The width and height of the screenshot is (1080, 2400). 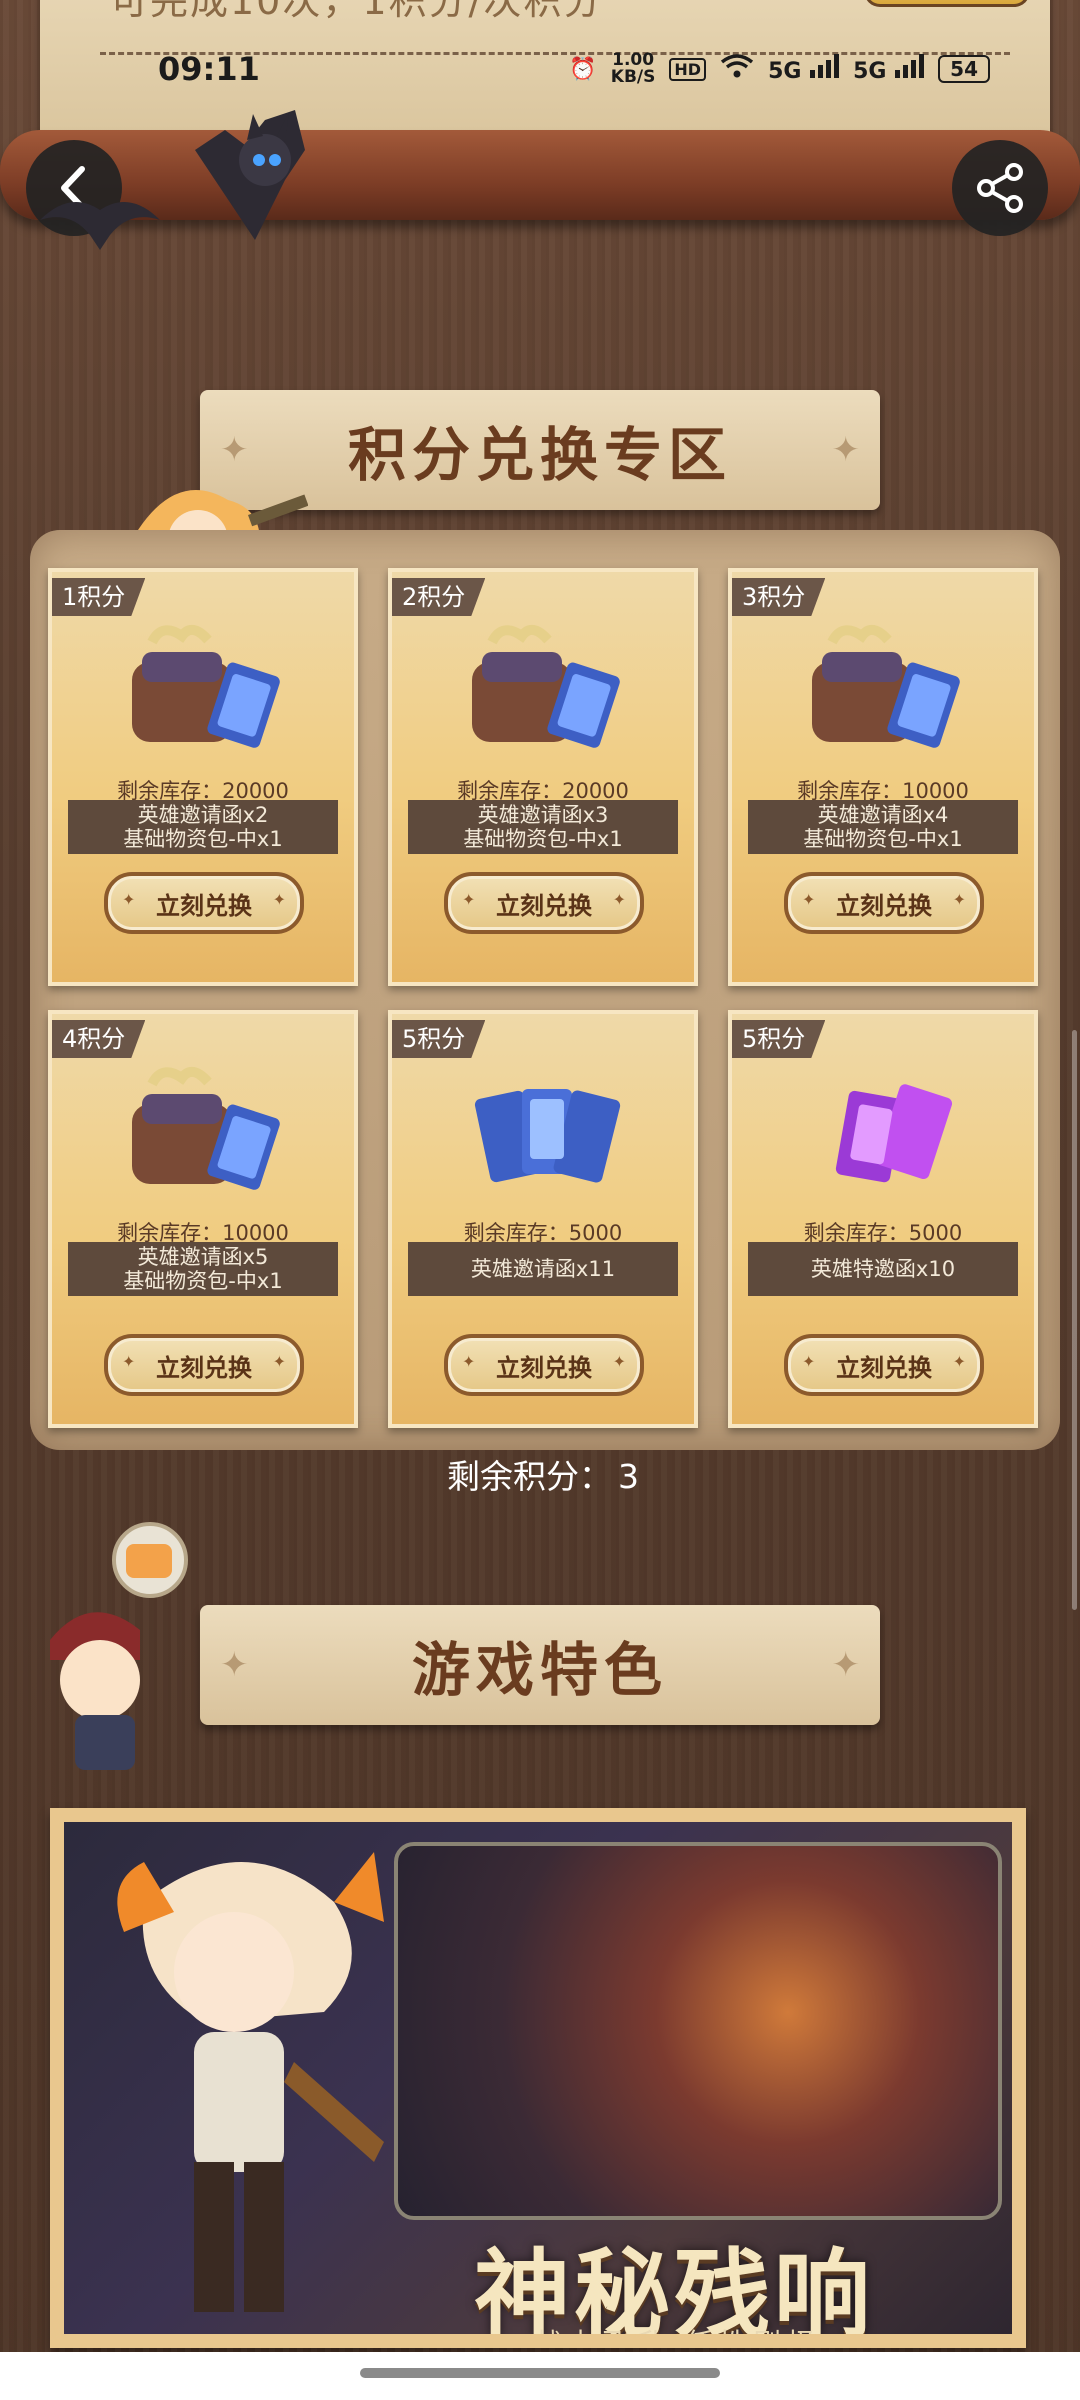 What do you see at coordinates (357, 11) in the screenshot?
I see `task-hint: 可完成10次，1积分/次积分` at bounding box center [357, 11].